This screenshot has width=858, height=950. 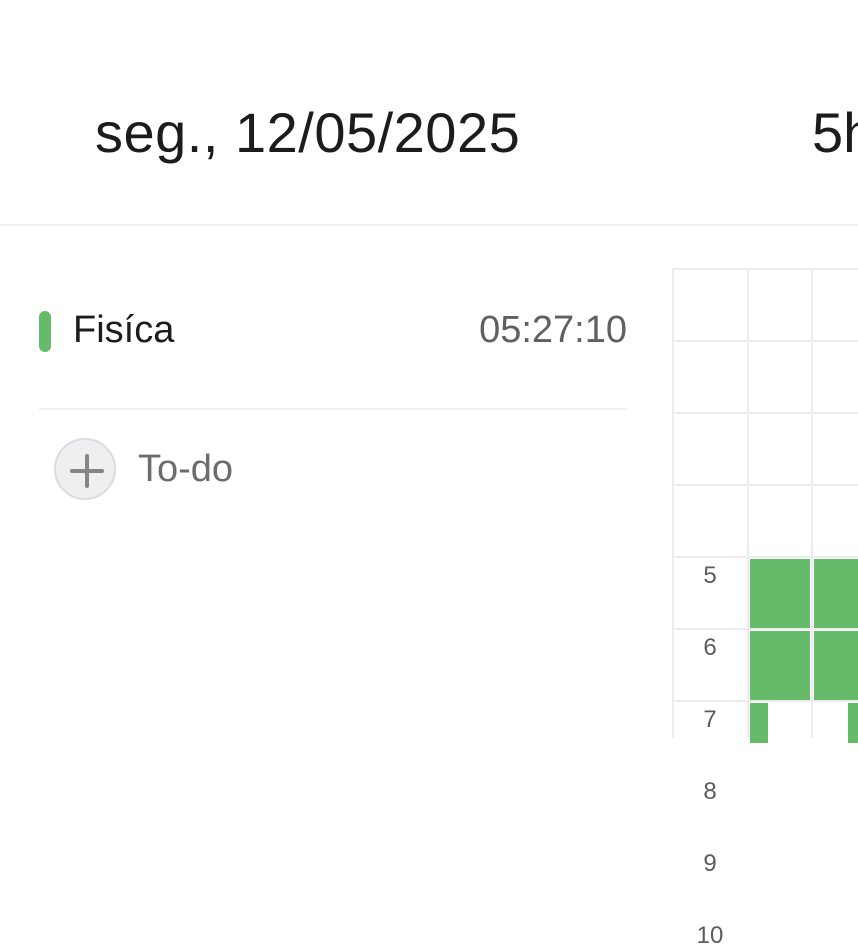 I want to click on subject-row: Fisíca 05:27:10, so click(x=333, y=349).